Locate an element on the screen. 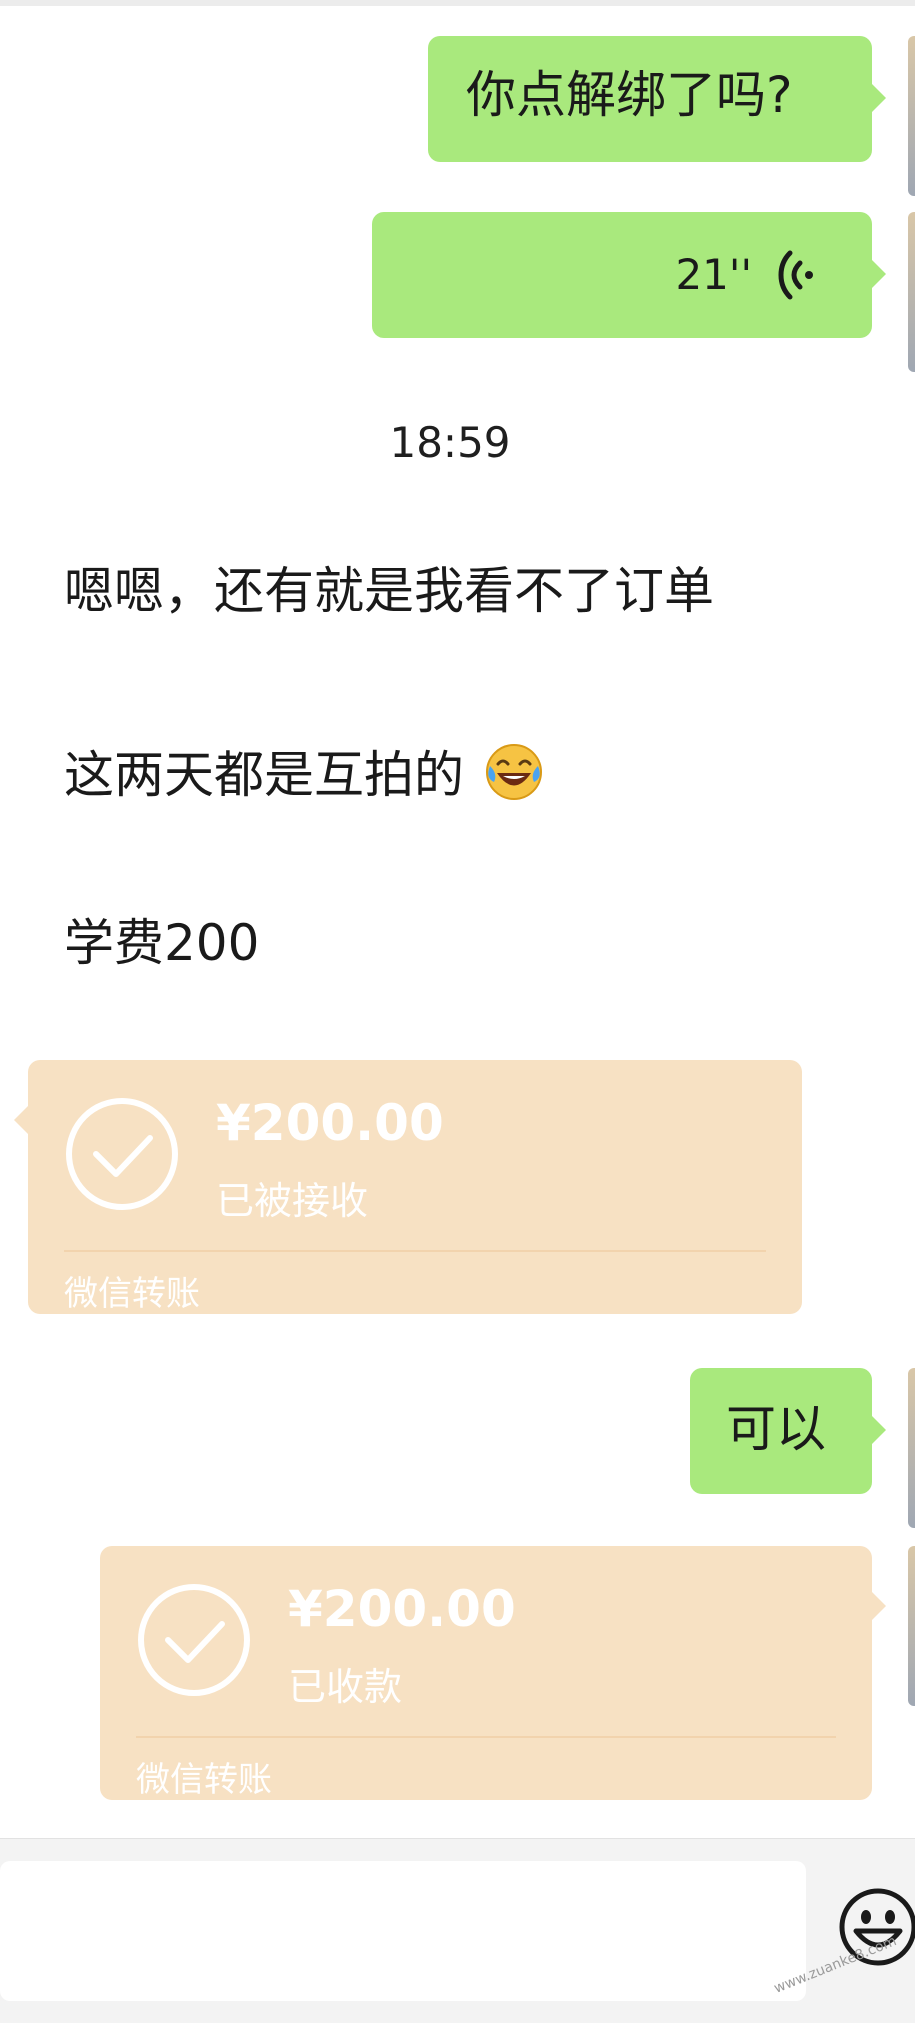  message-text: 可以 is located at coordinates (776, 1429).